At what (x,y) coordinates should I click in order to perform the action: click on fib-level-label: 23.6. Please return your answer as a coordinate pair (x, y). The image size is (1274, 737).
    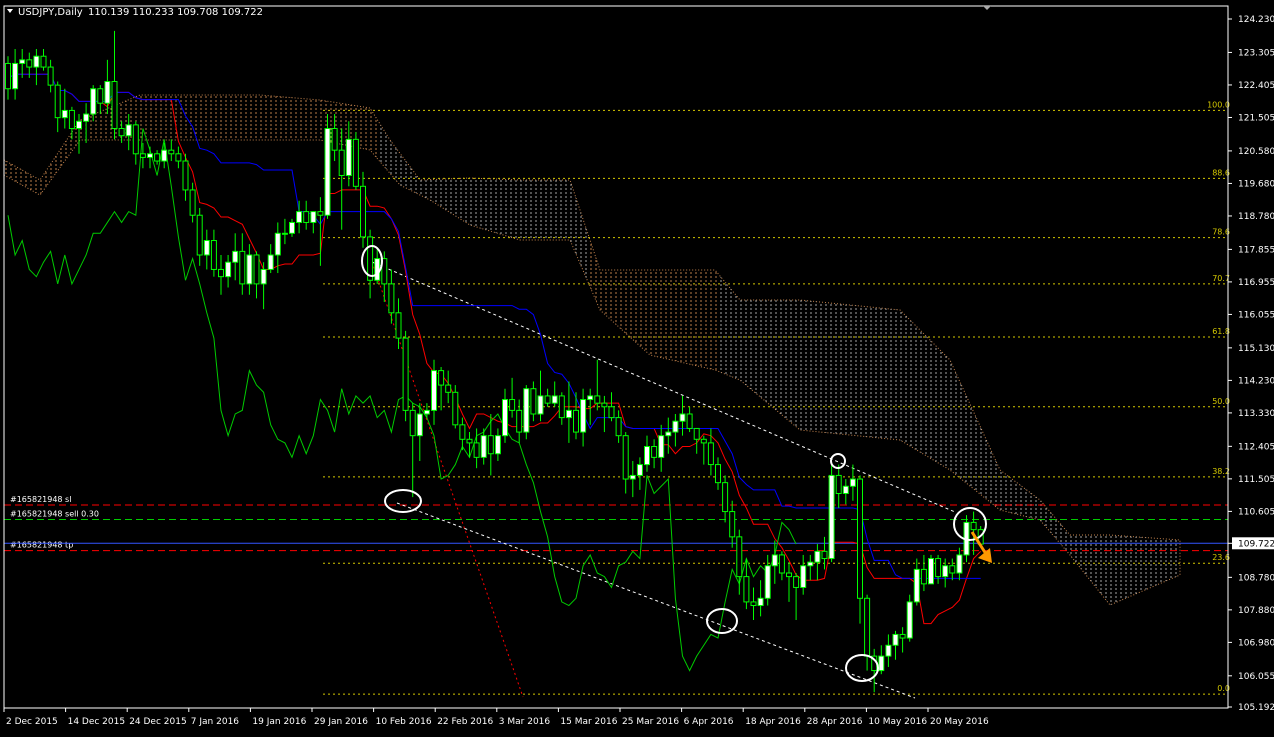
    Looking at the image, I should click on (1221, 557).